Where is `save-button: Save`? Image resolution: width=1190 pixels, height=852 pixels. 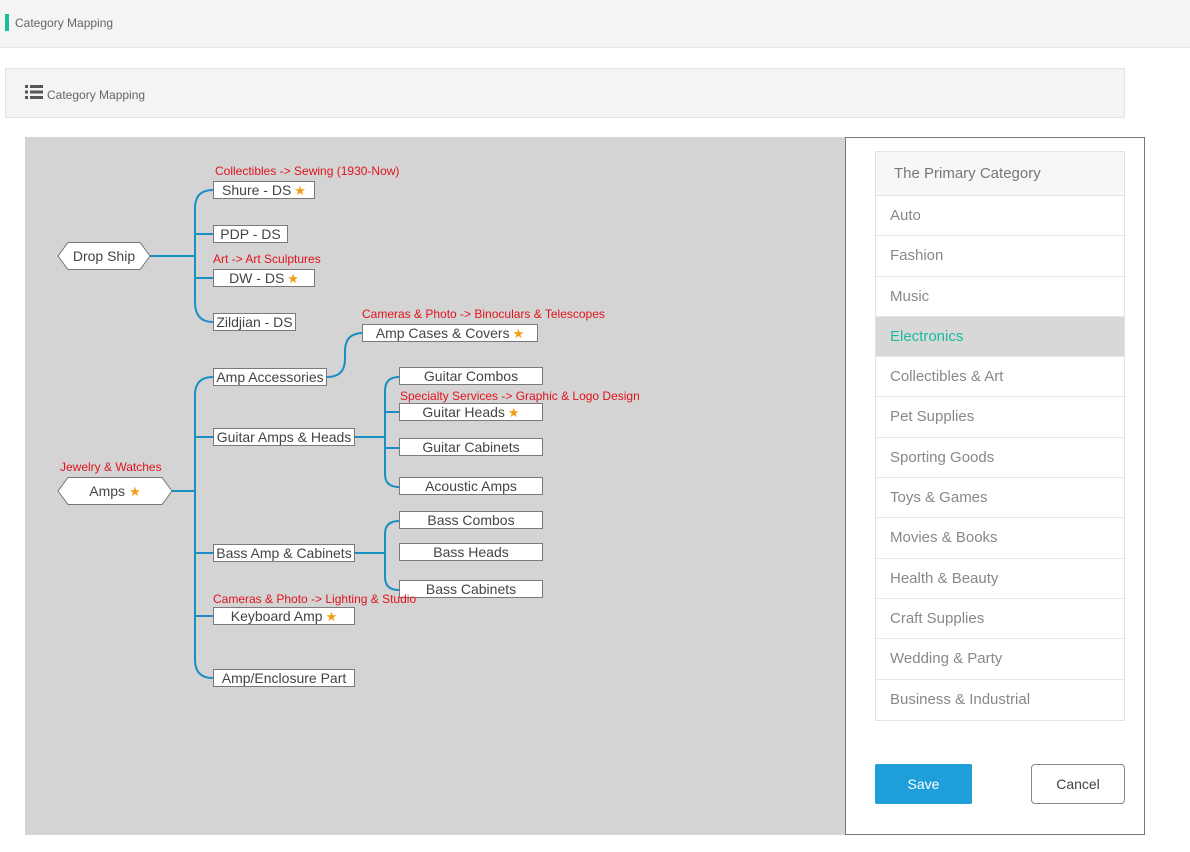
save-button: Save is located at coordinates (923, 784).